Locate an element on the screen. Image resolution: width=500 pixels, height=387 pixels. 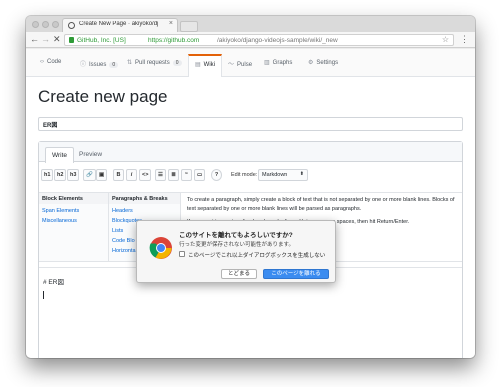
tab-graphs: ▥ Graphs is located at coordinates (278, 68).